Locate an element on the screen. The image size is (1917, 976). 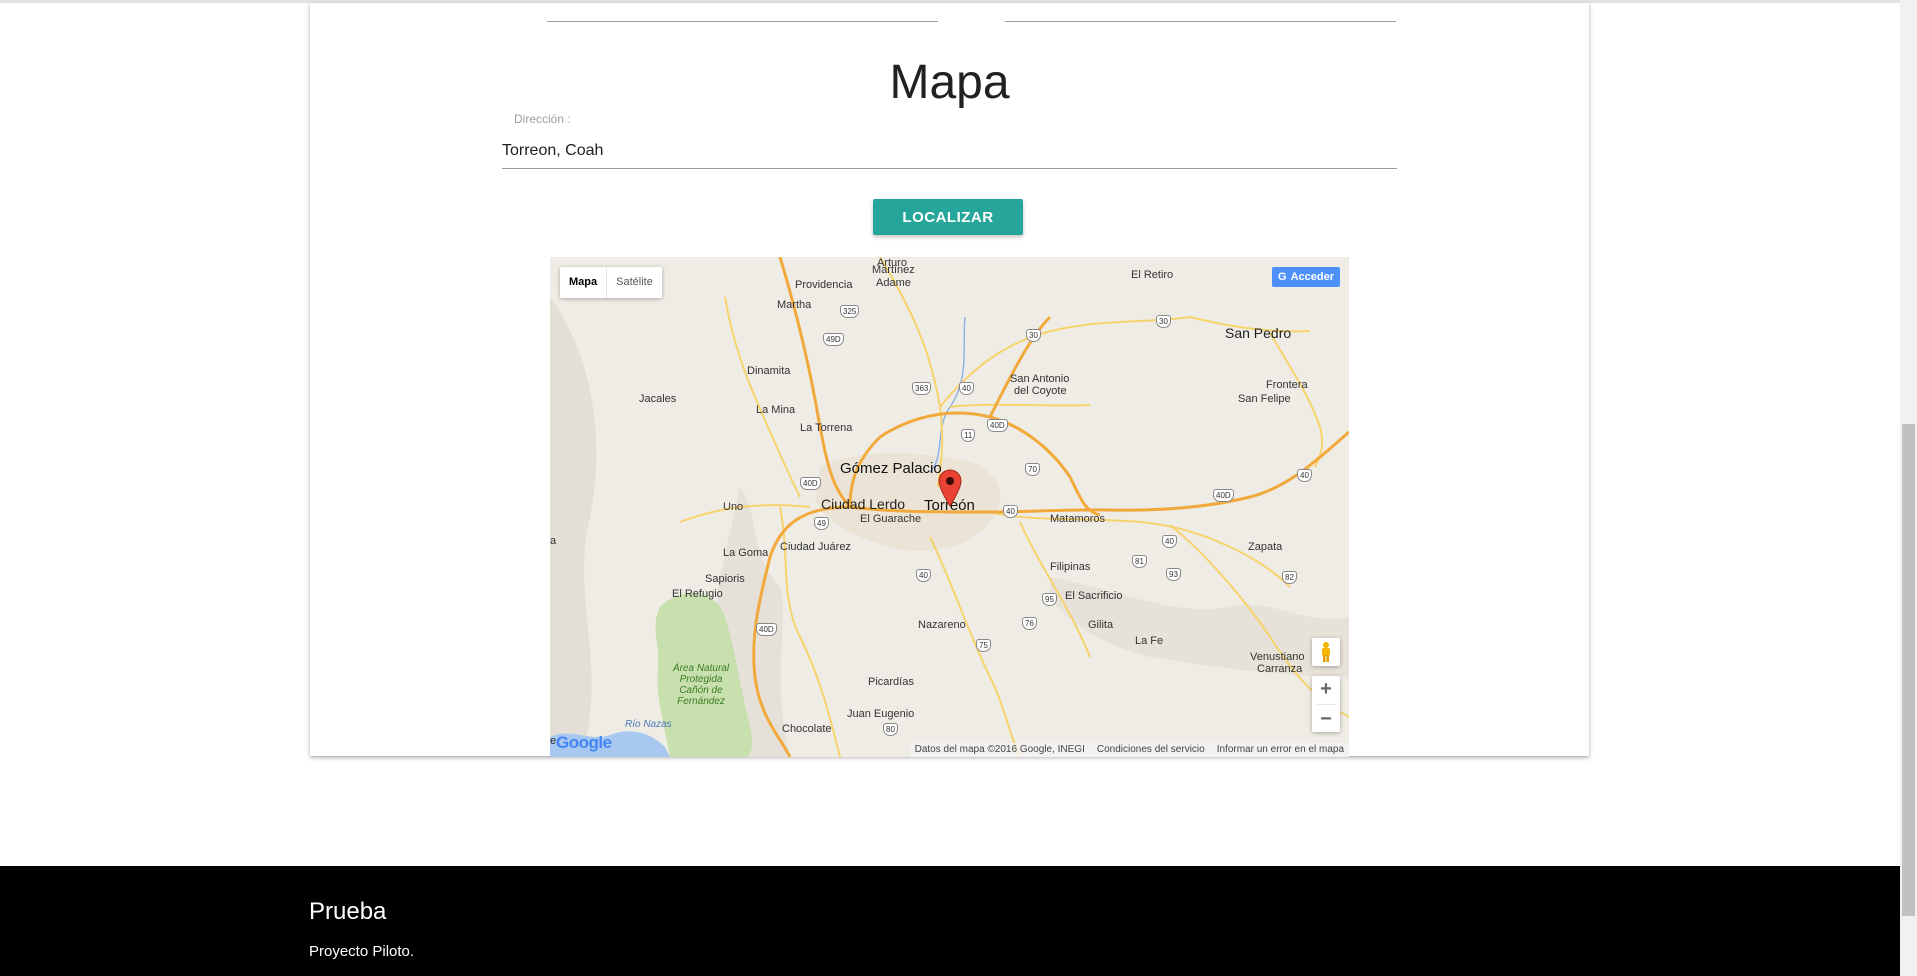
sign-in-label: Acceder is located at coordinates (1312, 277).